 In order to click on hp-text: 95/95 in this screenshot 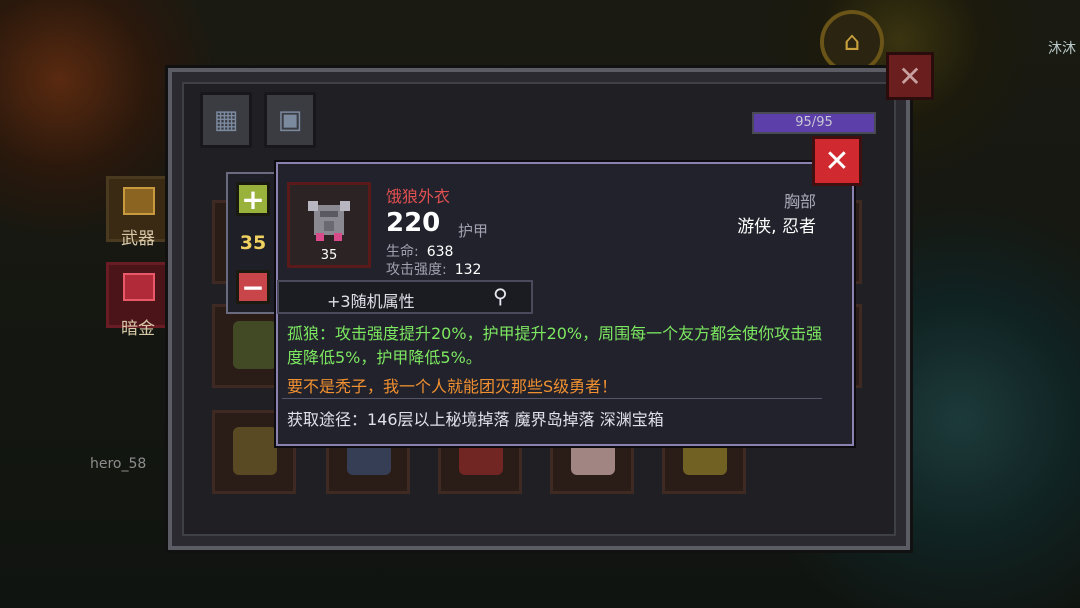, I will do `click(814, 122)`.